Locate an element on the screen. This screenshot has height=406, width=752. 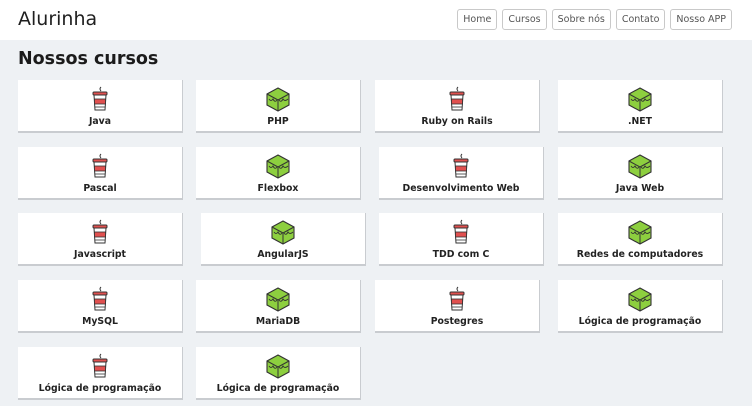
nav-app-button: Nosso APP is located at coordinates (701, 19).